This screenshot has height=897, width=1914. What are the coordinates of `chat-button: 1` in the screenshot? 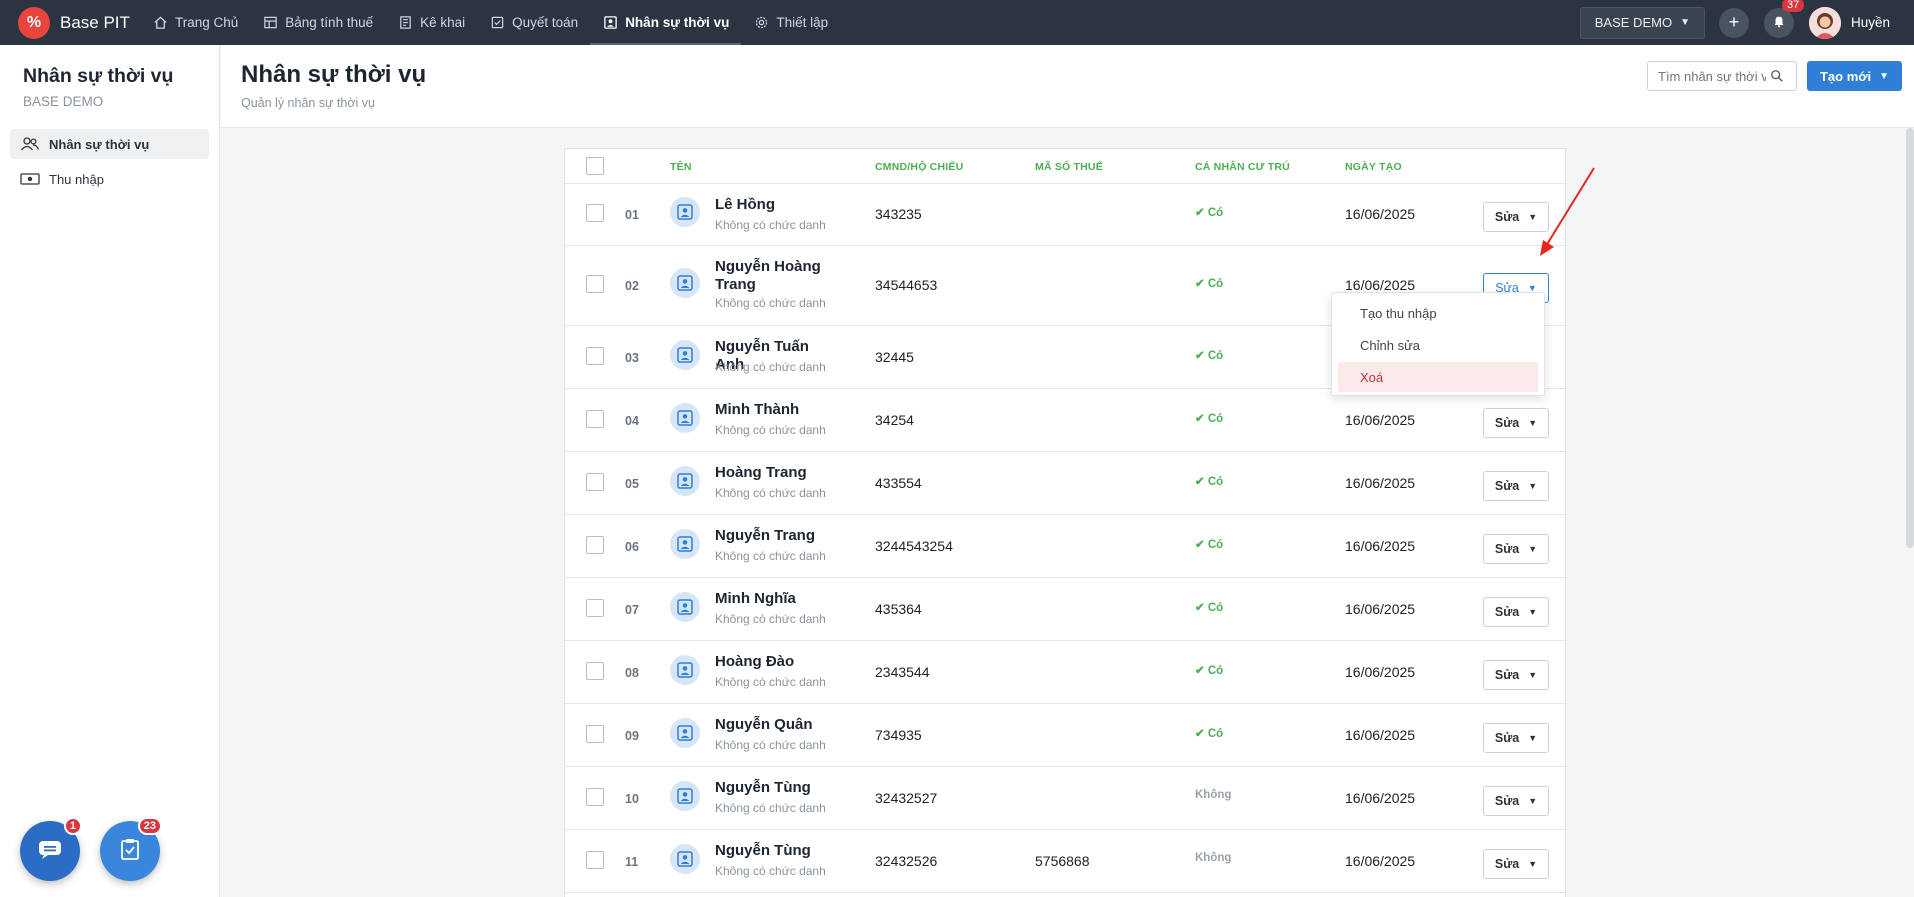 It's located at (51, 849).